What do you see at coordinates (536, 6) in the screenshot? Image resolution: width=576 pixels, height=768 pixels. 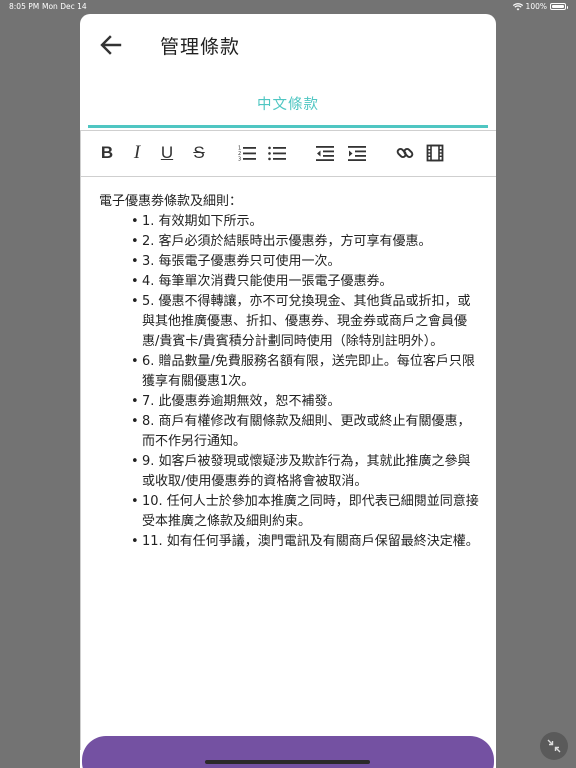 I see `battery-percent: 100%` at bounding box center [536, 6].